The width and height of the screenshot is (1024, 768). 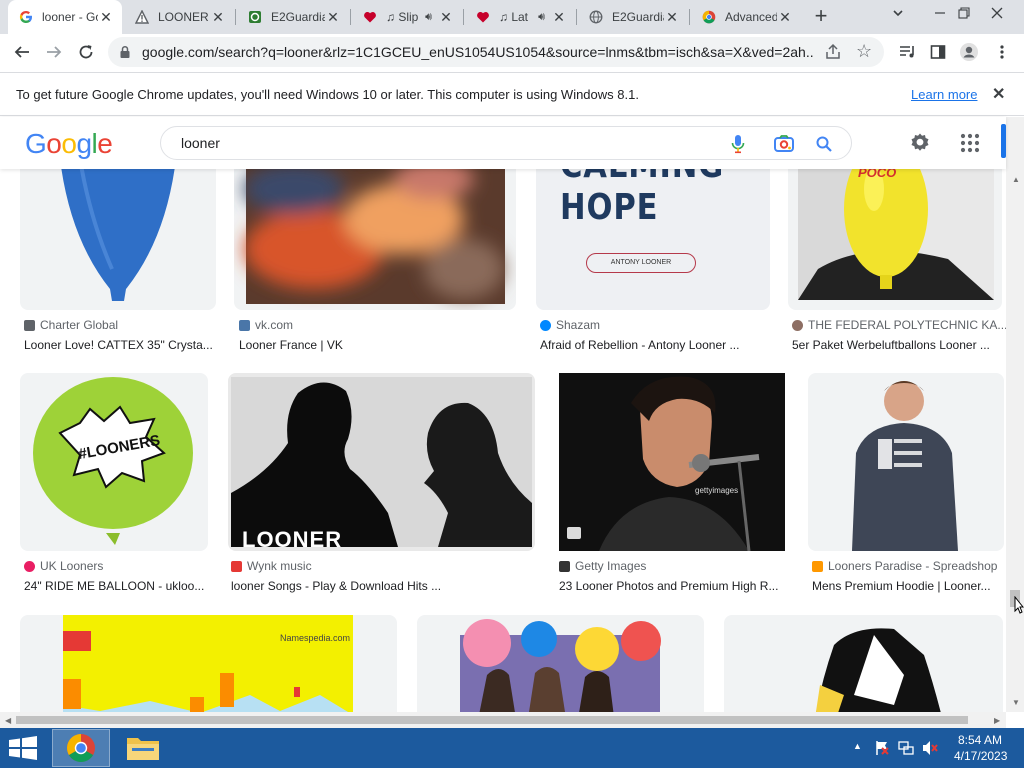 I want to click on horizontal-scroll-thumb, so click(x=492, y=720).